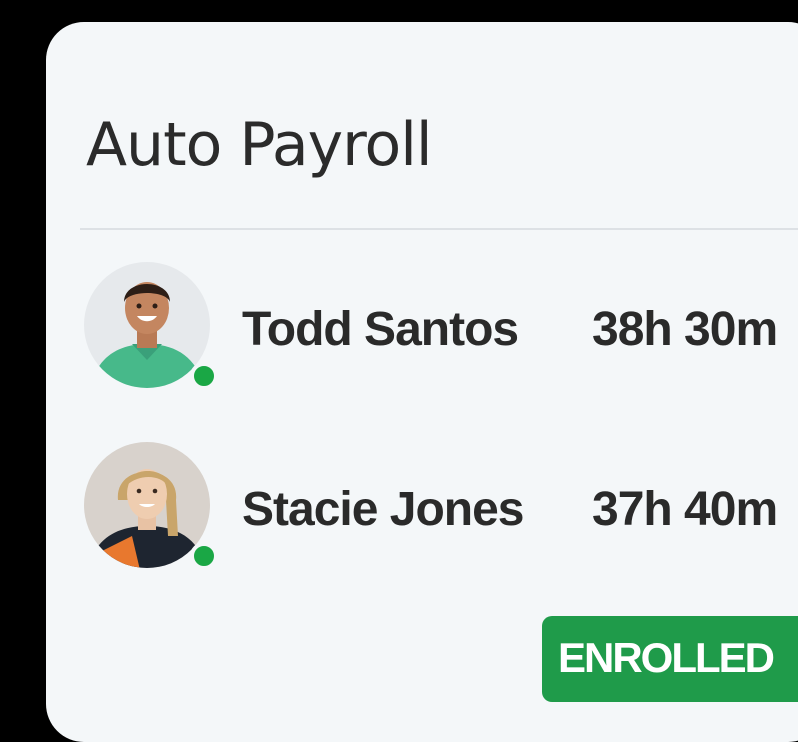 The image size is (798, 742). What do you see at coordinates (259, 145) in the screenshot?
I see `card-title: Auto Payroll` at bounding box center [259, 145].